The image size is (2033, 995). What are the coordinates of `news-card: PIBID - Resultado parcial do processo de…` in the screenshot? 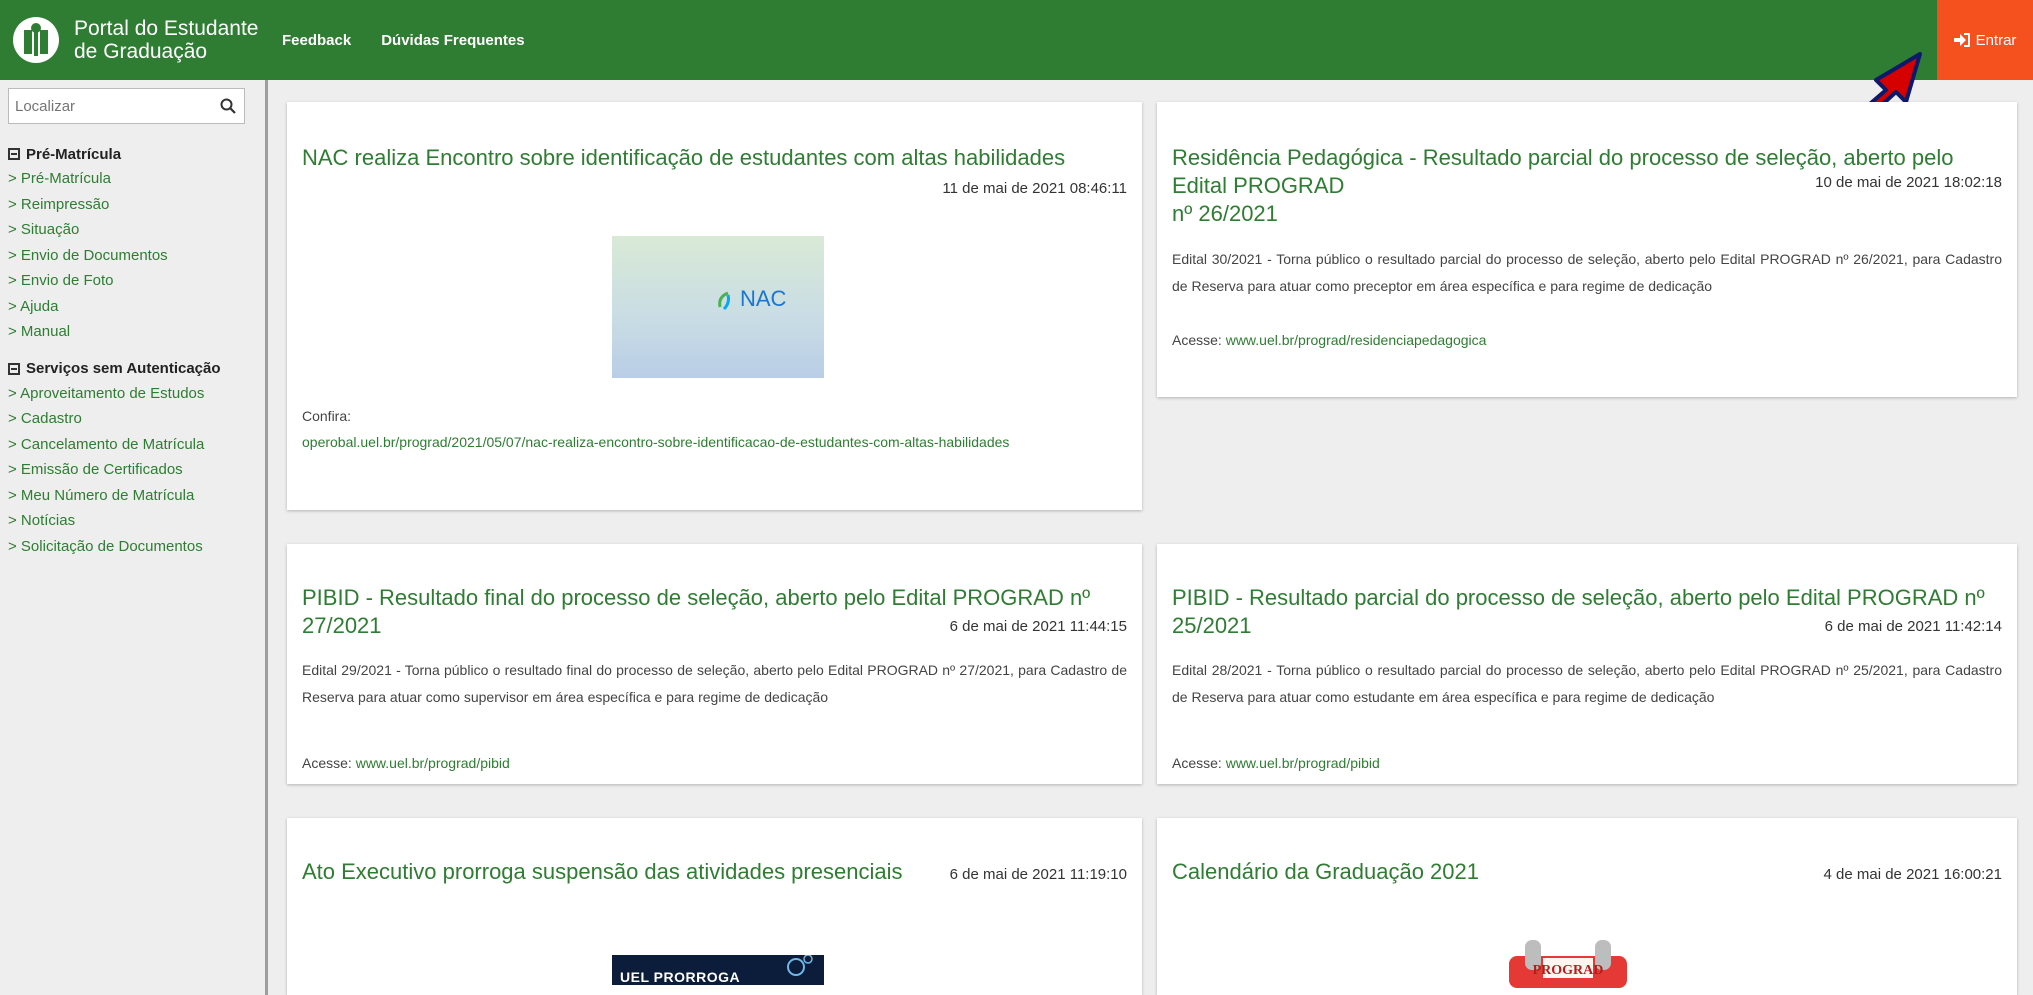 It's located at (1587, 664).